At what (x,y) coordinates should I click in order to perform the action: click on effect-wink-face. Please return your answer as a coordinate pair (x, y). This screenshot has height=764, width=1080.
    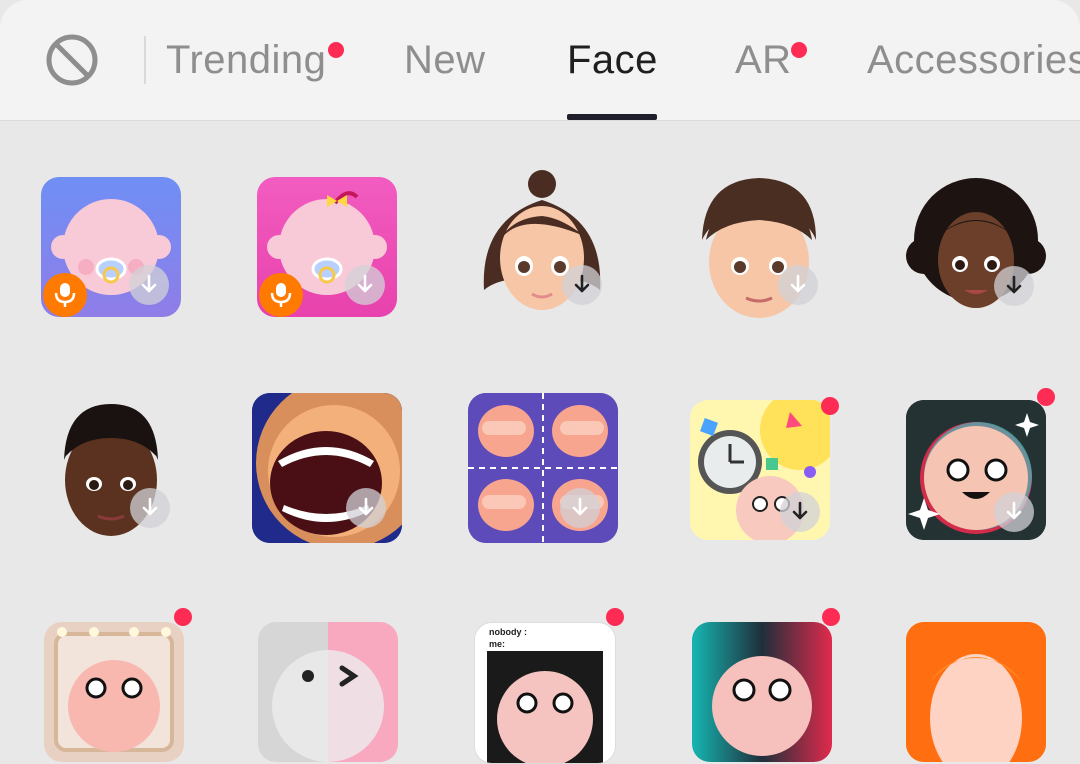
    Looking at the image, I should click on (328, 692).